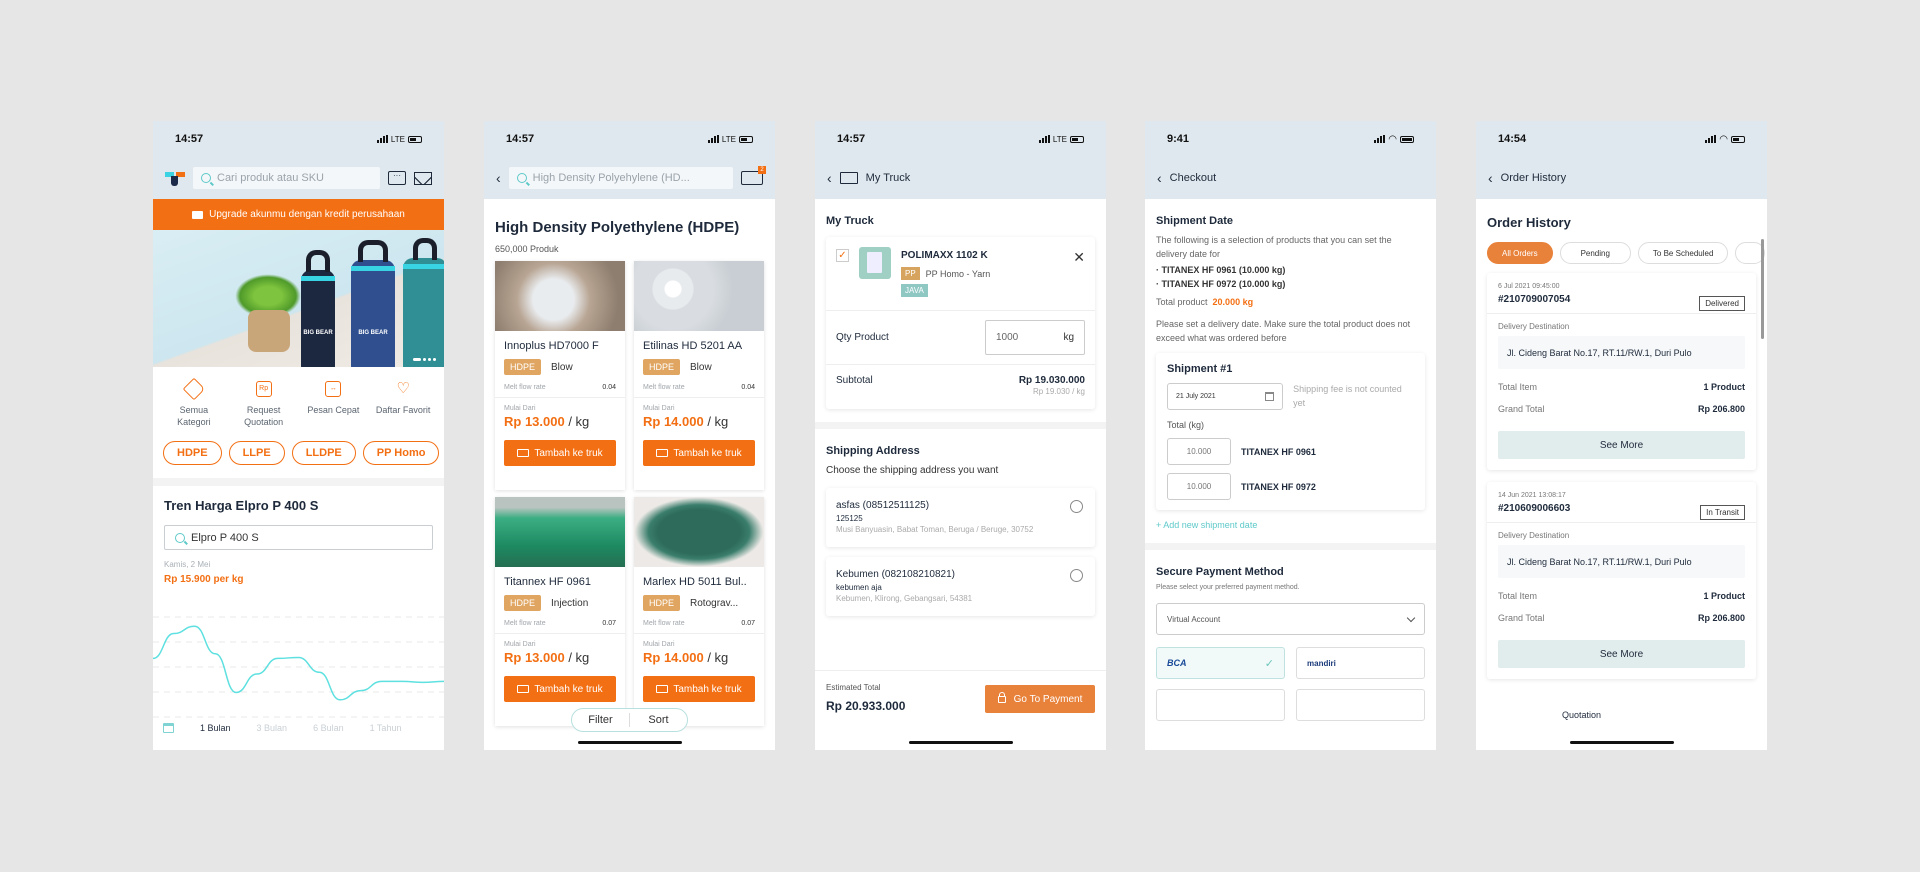  What do you see at coordinates (423, 178) in the screenshot?
I see `mail-icon` at bounding box center [423, 178].